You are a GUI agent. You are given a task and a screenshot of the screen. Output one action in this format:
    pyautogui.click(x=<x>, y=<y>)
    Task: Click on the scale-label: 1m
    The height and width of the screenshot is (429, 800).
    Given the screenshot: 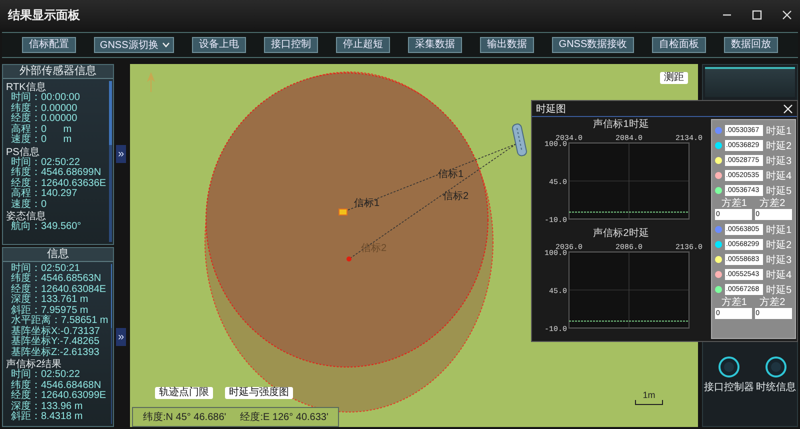 What is the action you would take?
    pyautogui.click(x=649, y=395)
    